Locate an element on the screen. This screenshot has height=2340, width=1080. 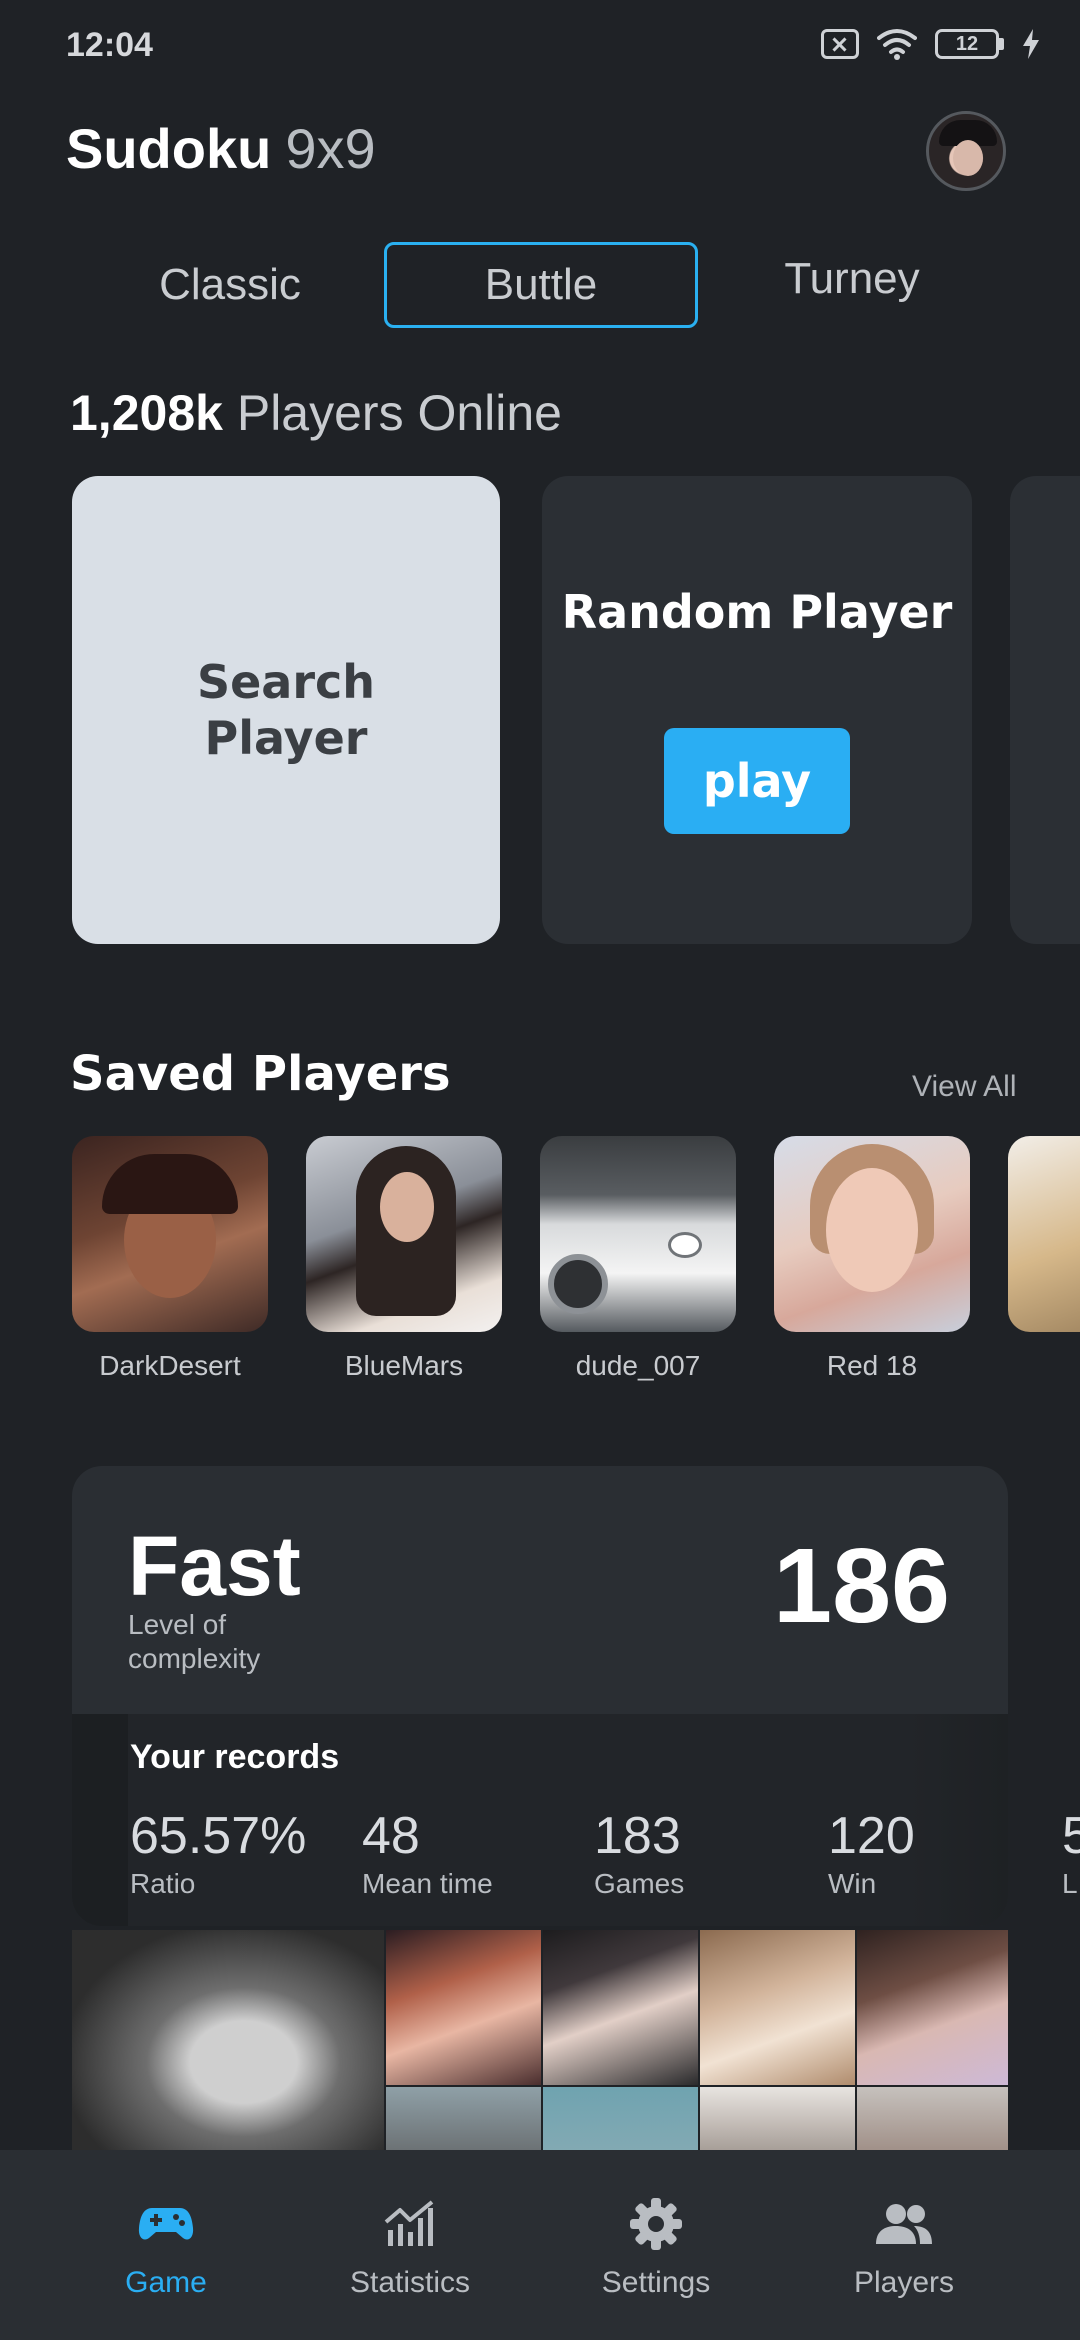
record-loss: 5 L is located at coordinates (1071, 1853).